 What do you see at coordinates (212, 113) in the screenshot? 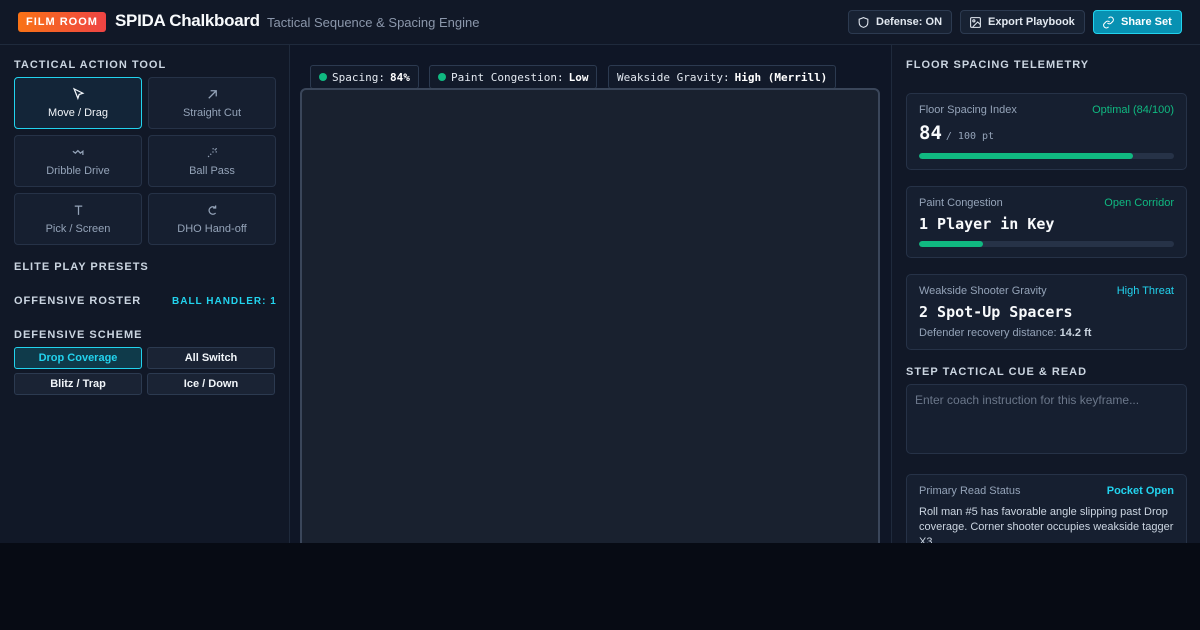
I see `tool-label: Straight Cut` at bounding box center [212, 113].